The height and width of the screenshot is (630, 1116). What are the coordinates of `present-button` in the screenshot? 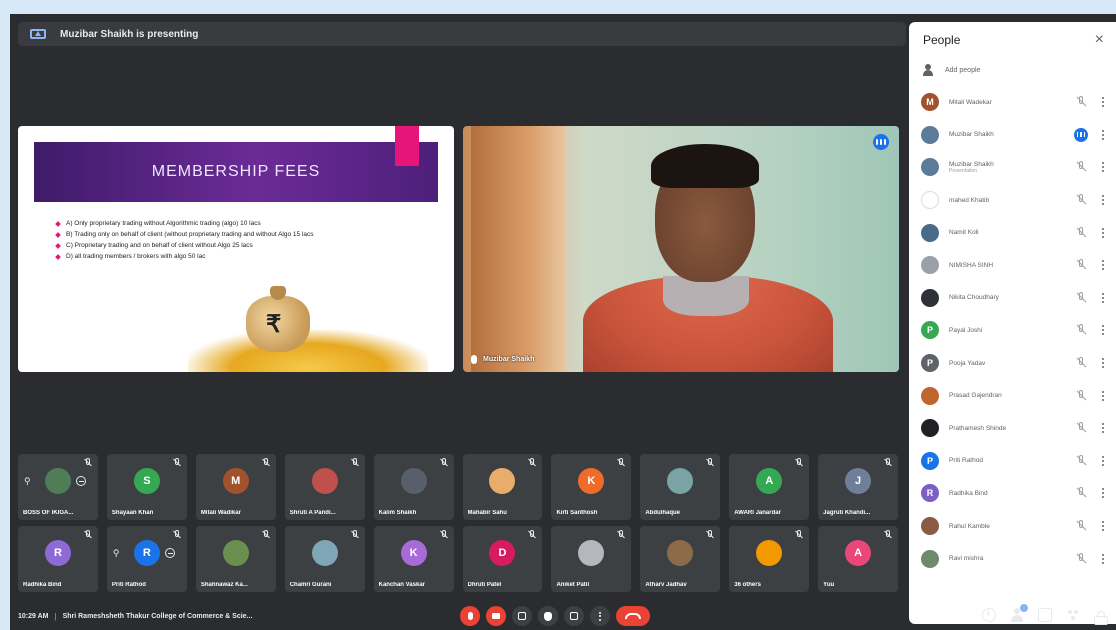 It's located at (574, 616).